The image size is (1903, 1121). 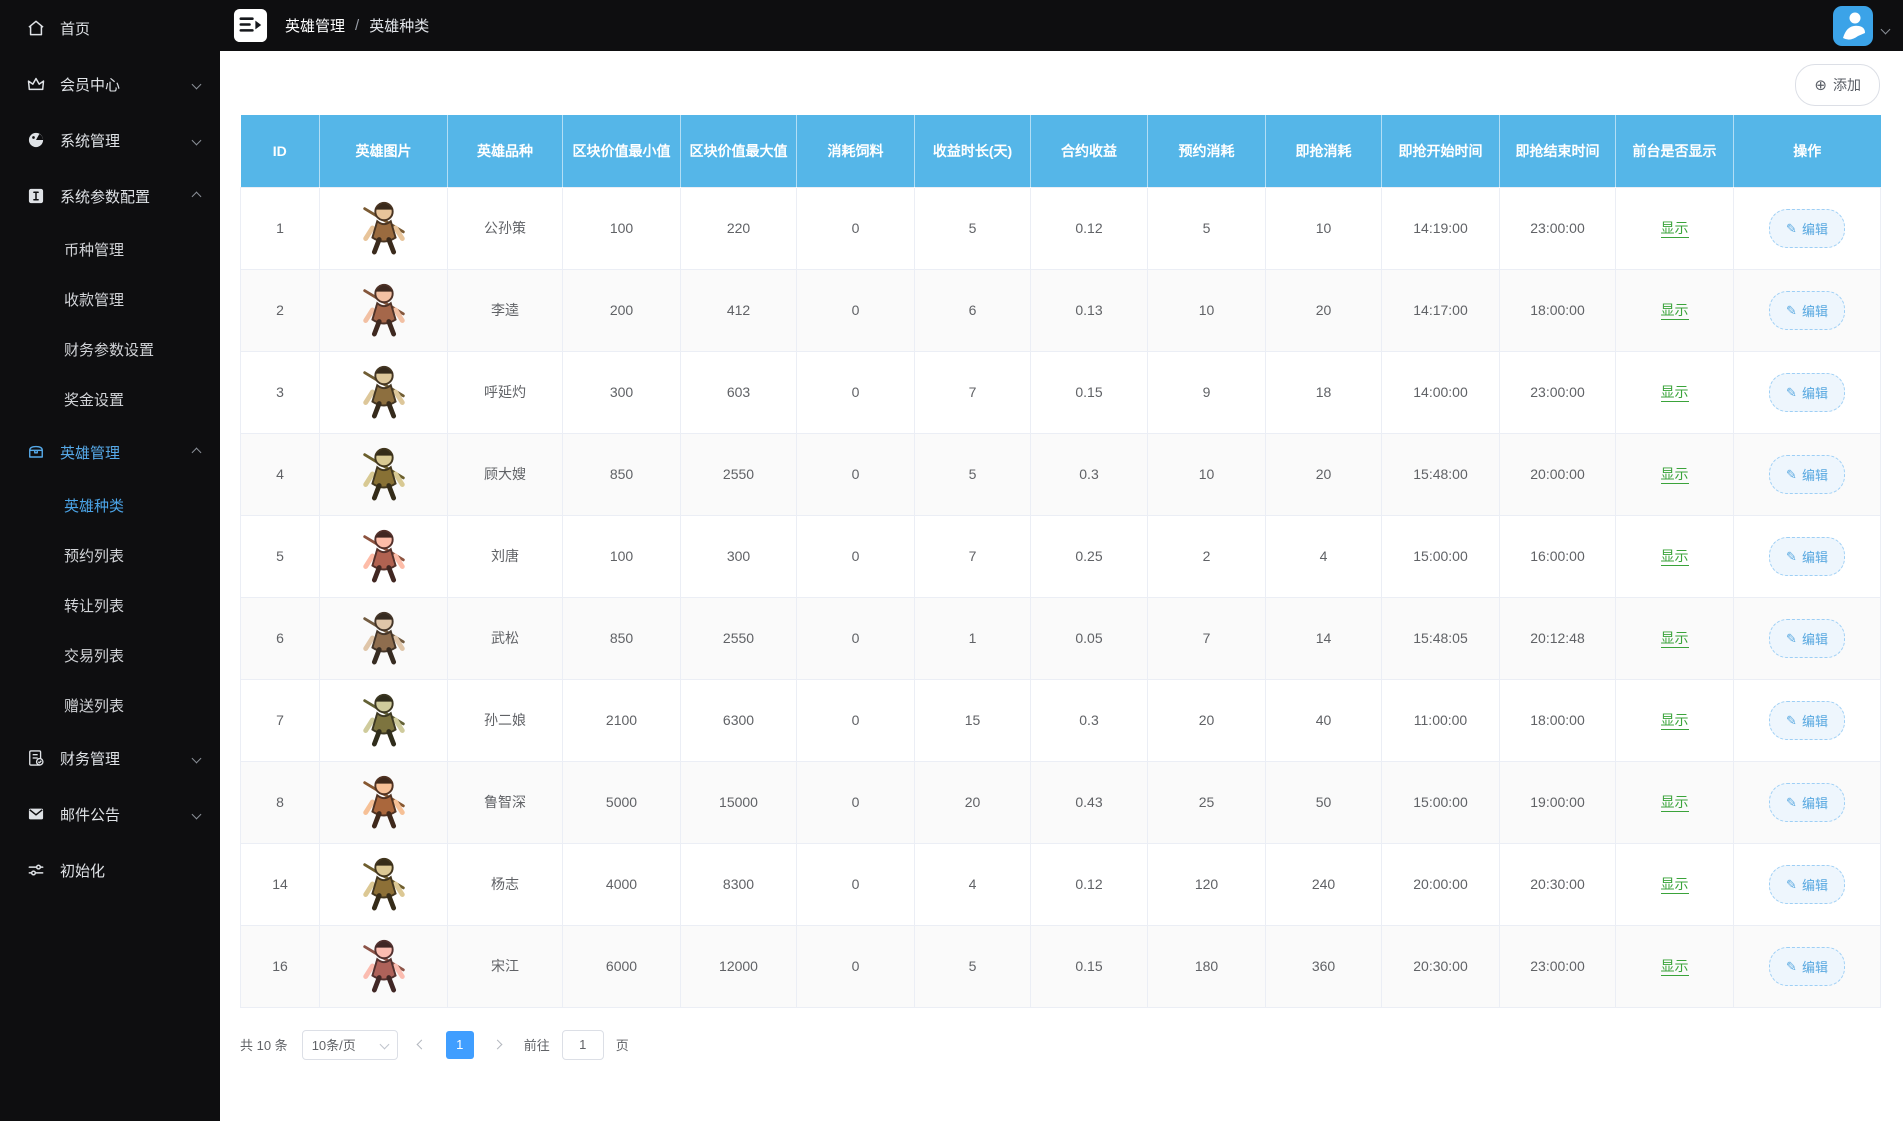 I want to click on sidebar-item-label: 邮件公告, so click(x=90, y=815).